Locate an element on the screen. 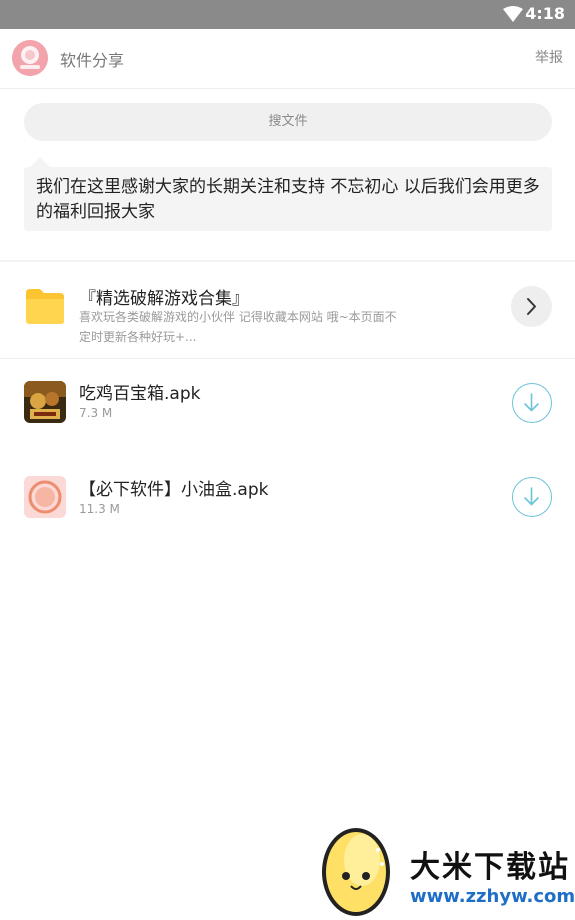 This screenshot has height=920, width=575. game-app-icon is located at coordinates (45, 402).